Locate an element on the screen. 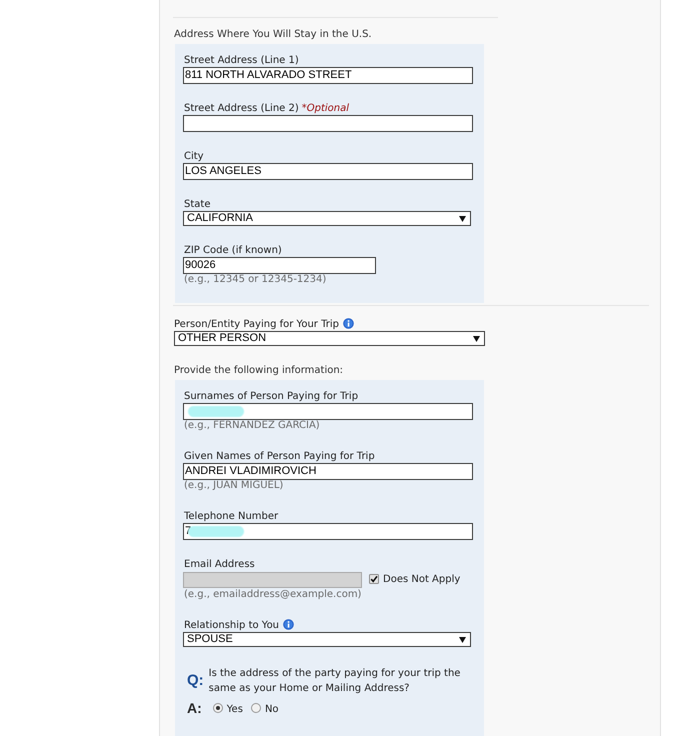  radio-label: Yes is located at coordinates (234, 710).